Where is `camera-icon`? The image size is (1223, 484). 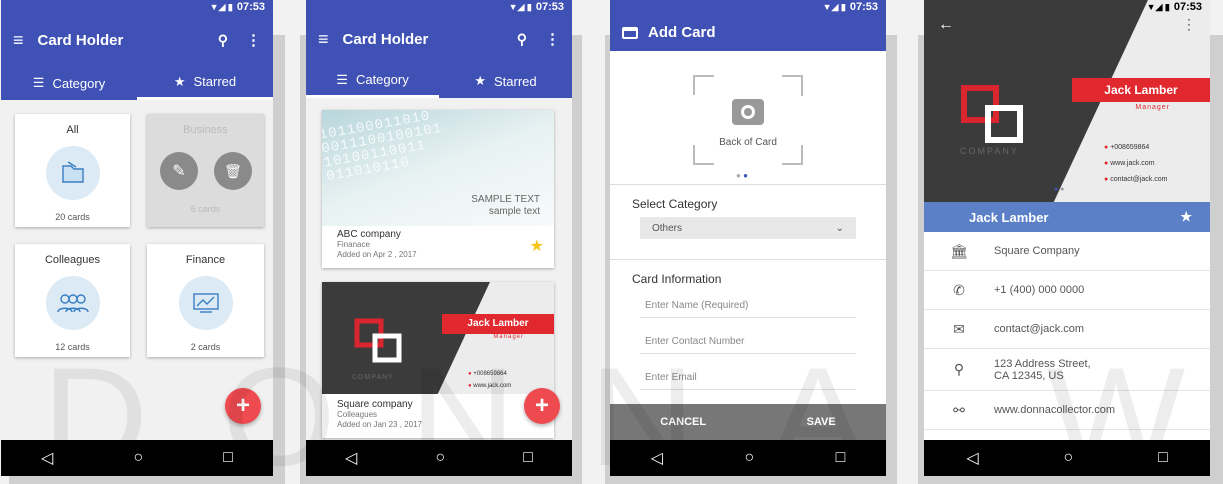 camera-icon is located at coordinates (748, 112).